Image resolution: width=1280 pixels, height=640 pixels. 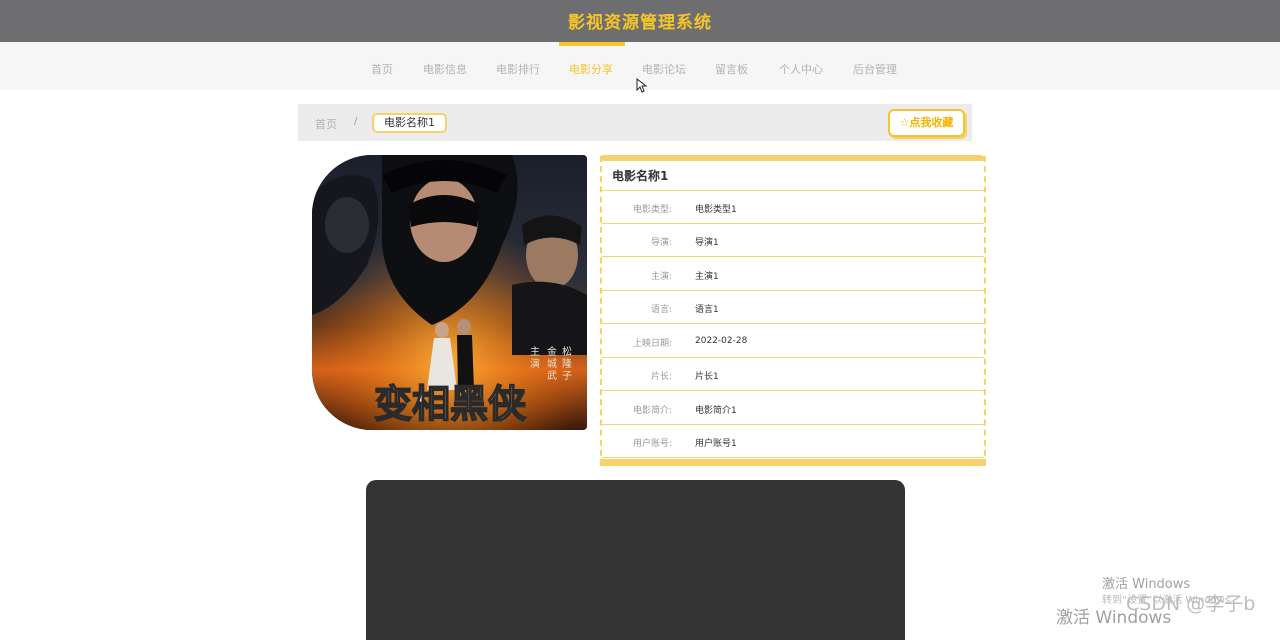 I want to click on breadcrumb: 首页 / 电影名称1 ☆点我收藏, so click(x=635, y=122).